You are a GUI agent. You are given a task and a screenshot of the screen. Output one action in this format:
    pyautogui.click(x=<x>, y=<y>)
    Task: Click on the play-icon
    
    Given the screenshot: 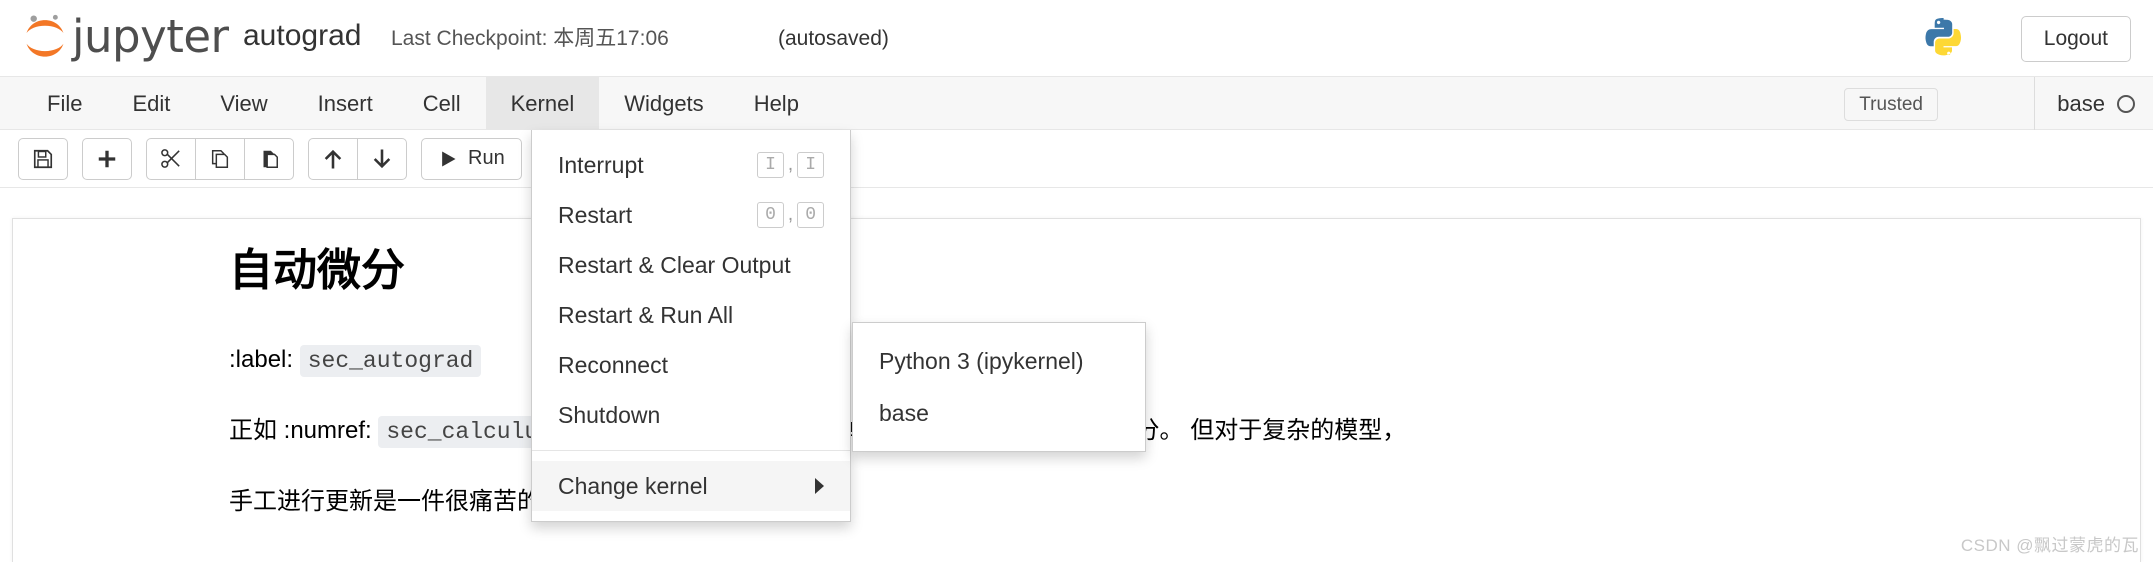 What is the action you would take?
    pyautogui.click(x=449, y=158)
    